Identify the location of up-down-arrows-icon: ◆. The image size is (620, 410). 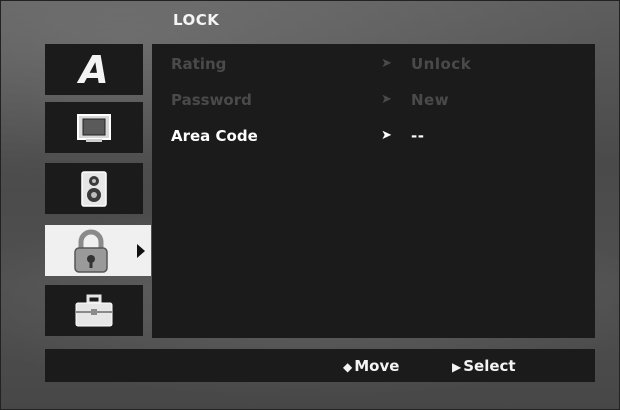
(348, 367).